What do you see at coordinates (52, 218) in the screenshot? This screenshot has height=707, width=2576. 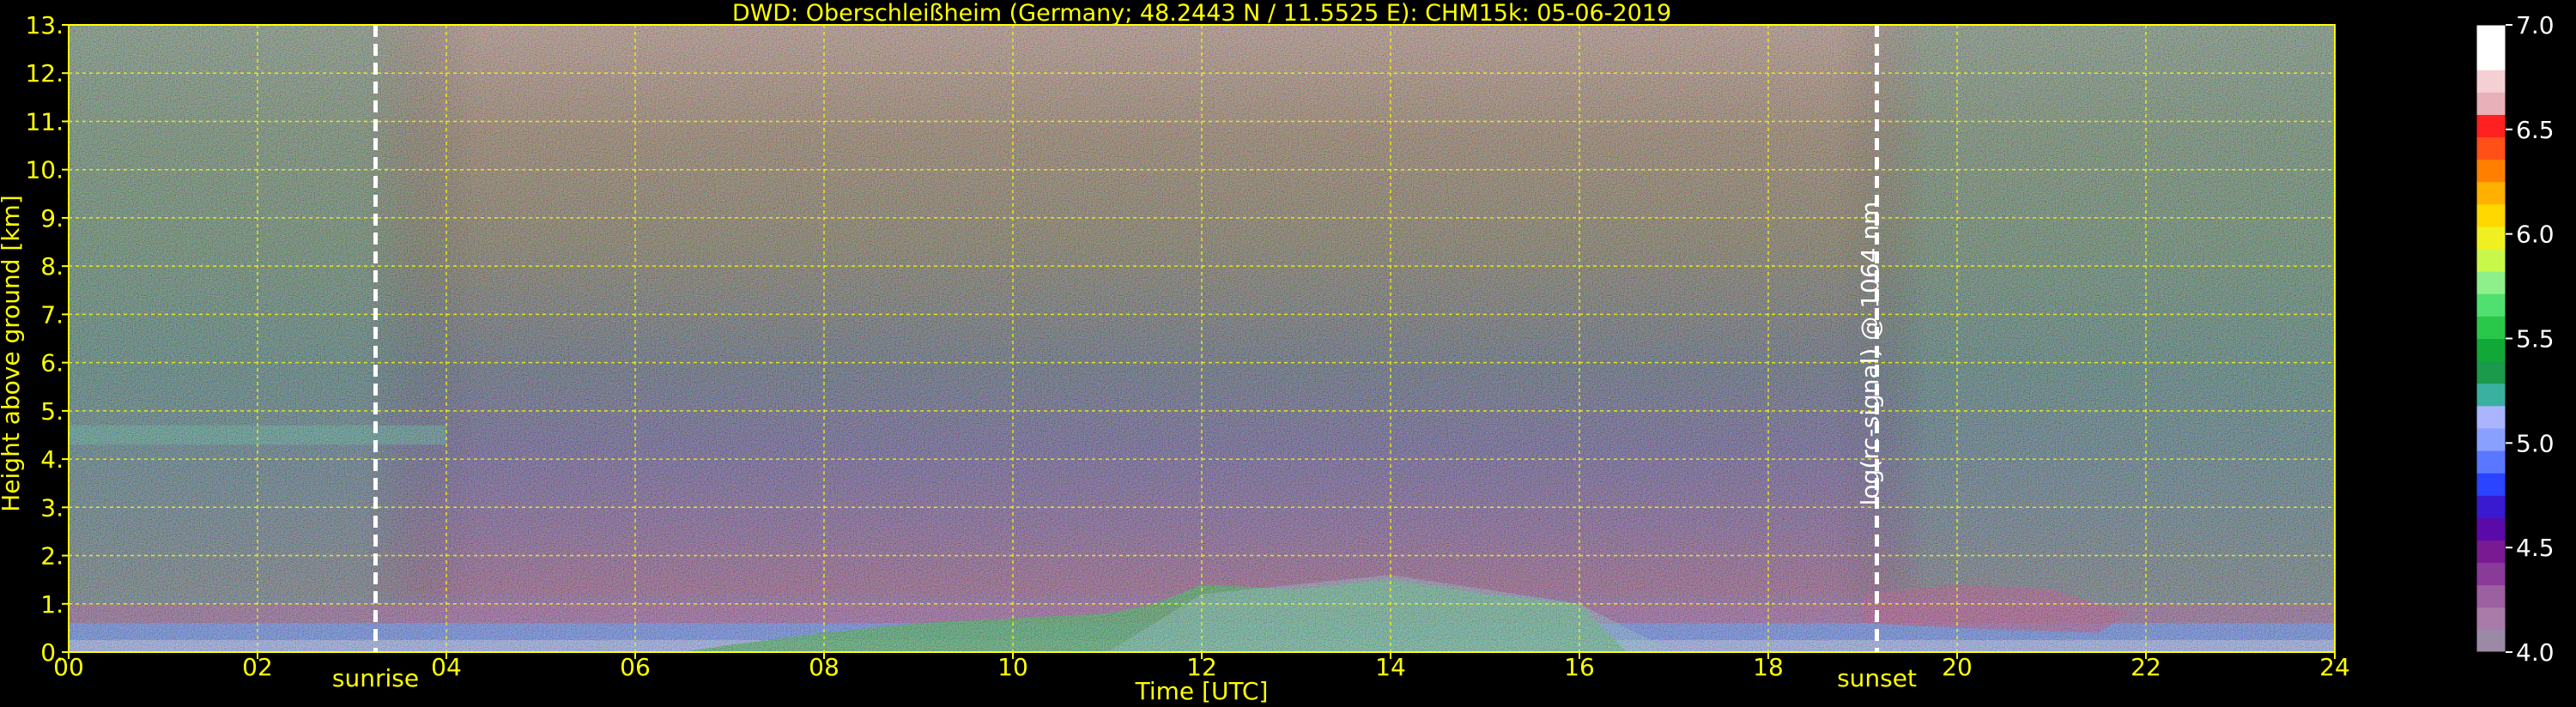 I see `y-tick-label: 9.` at bounding box center [52, 218].